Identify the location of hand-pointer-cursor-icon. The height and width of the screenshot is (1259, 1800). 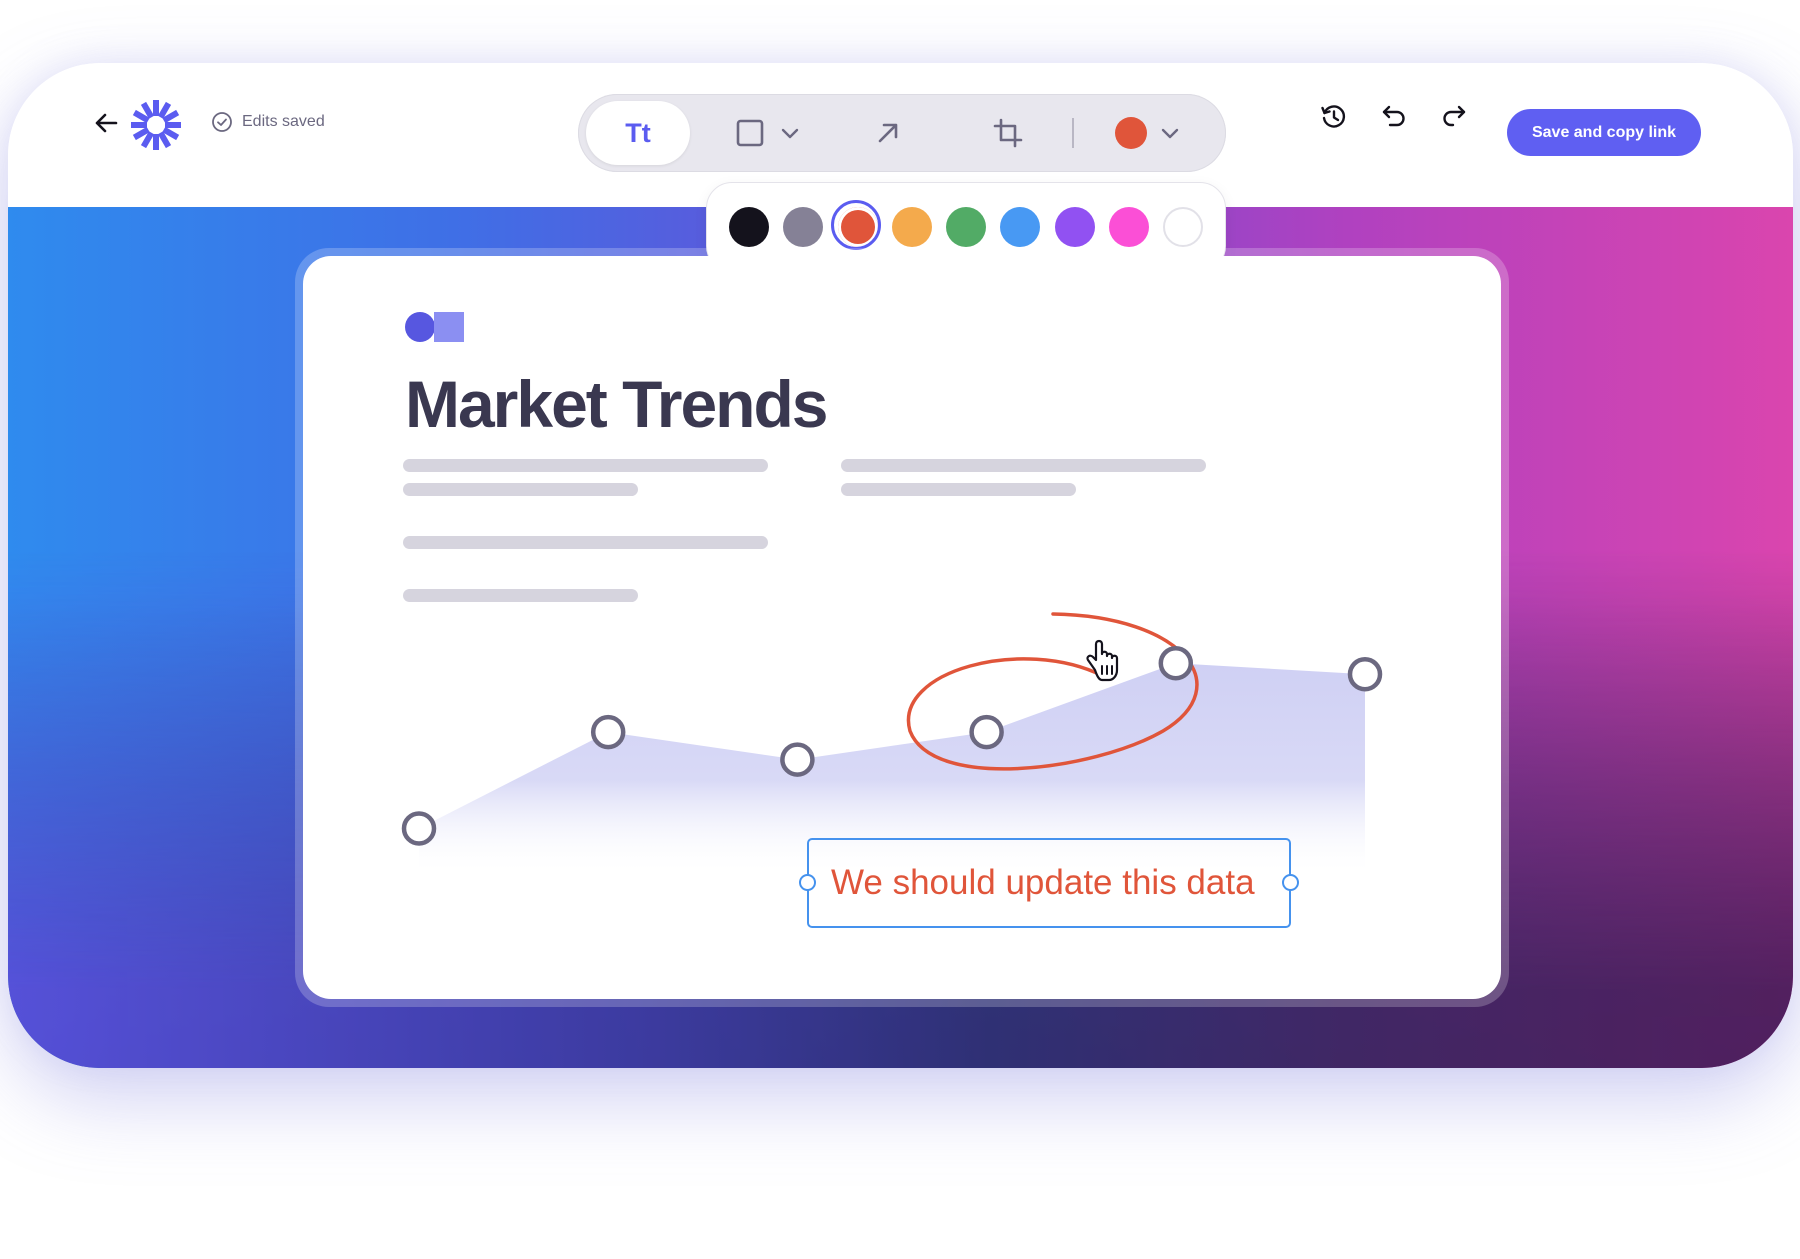
(1102, 660).